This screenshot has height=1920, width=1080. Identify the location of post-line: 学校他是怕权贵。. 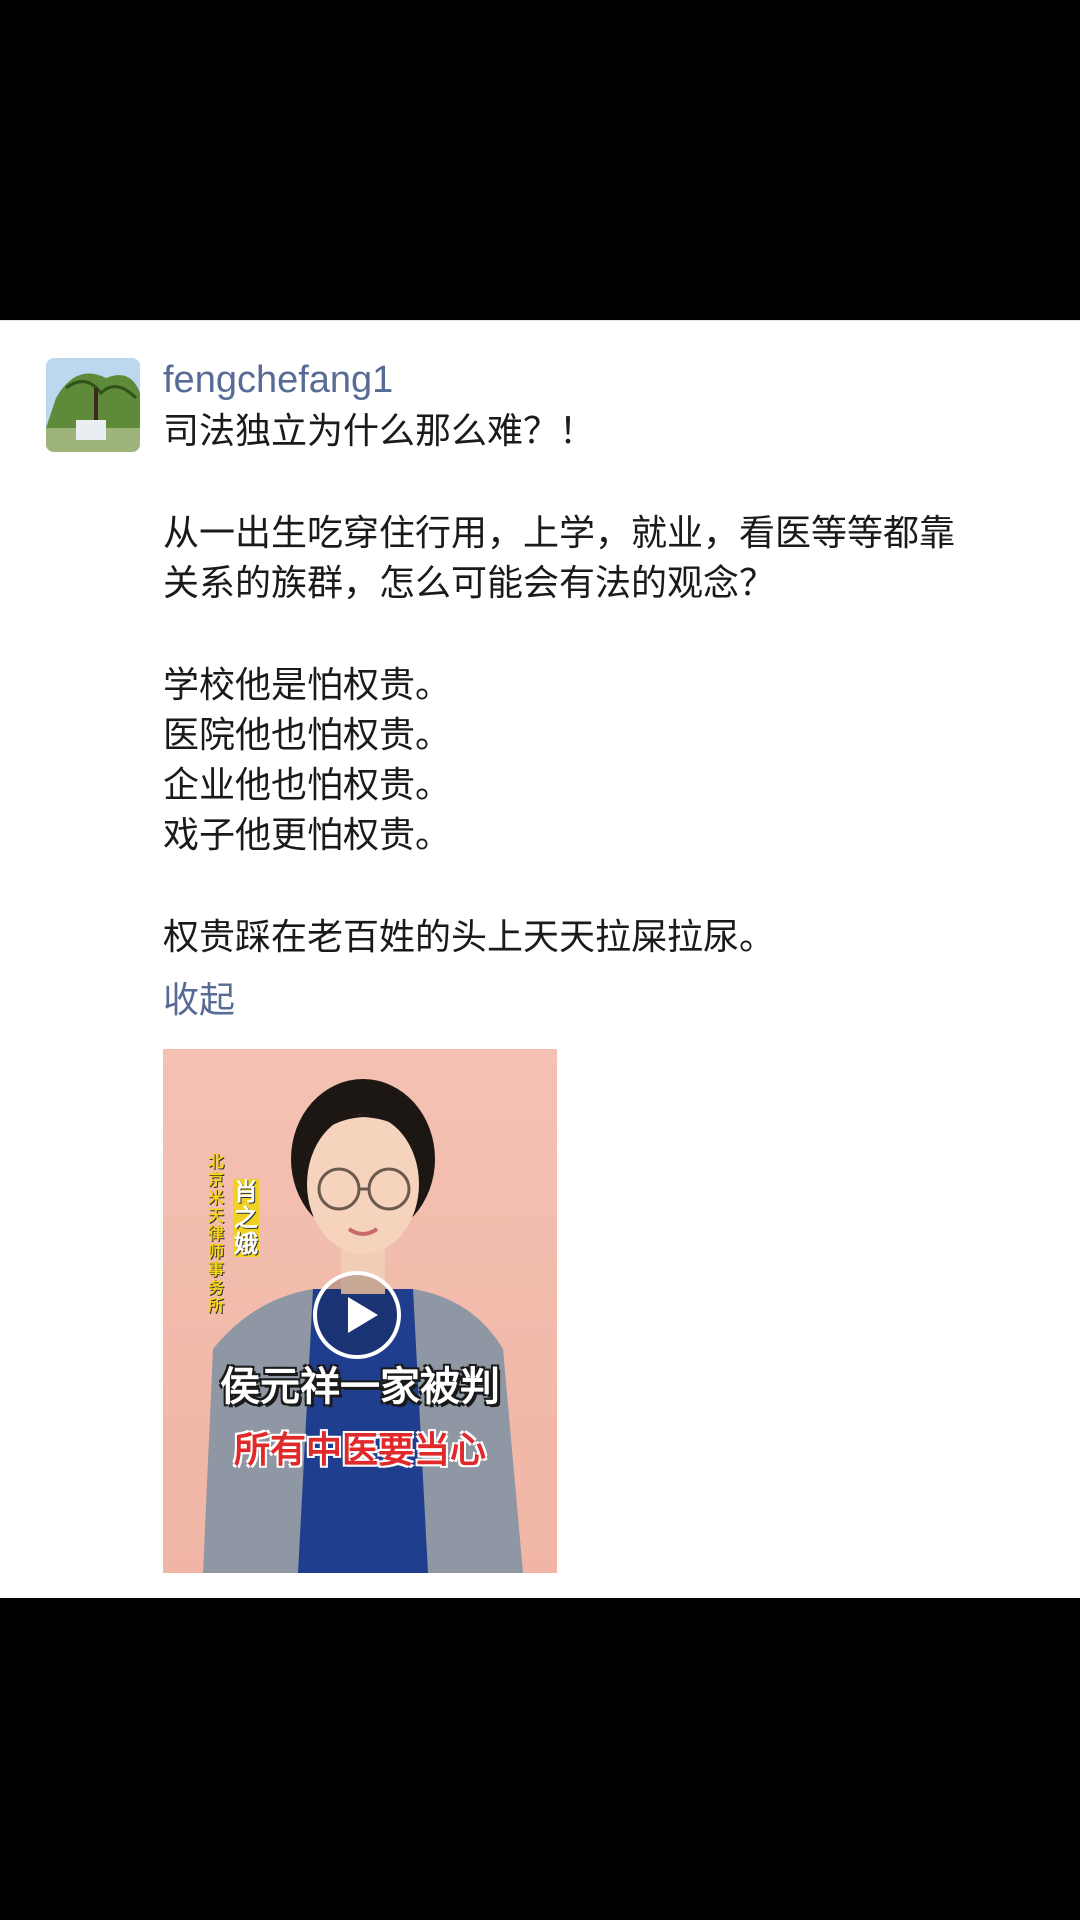
(307, 685).